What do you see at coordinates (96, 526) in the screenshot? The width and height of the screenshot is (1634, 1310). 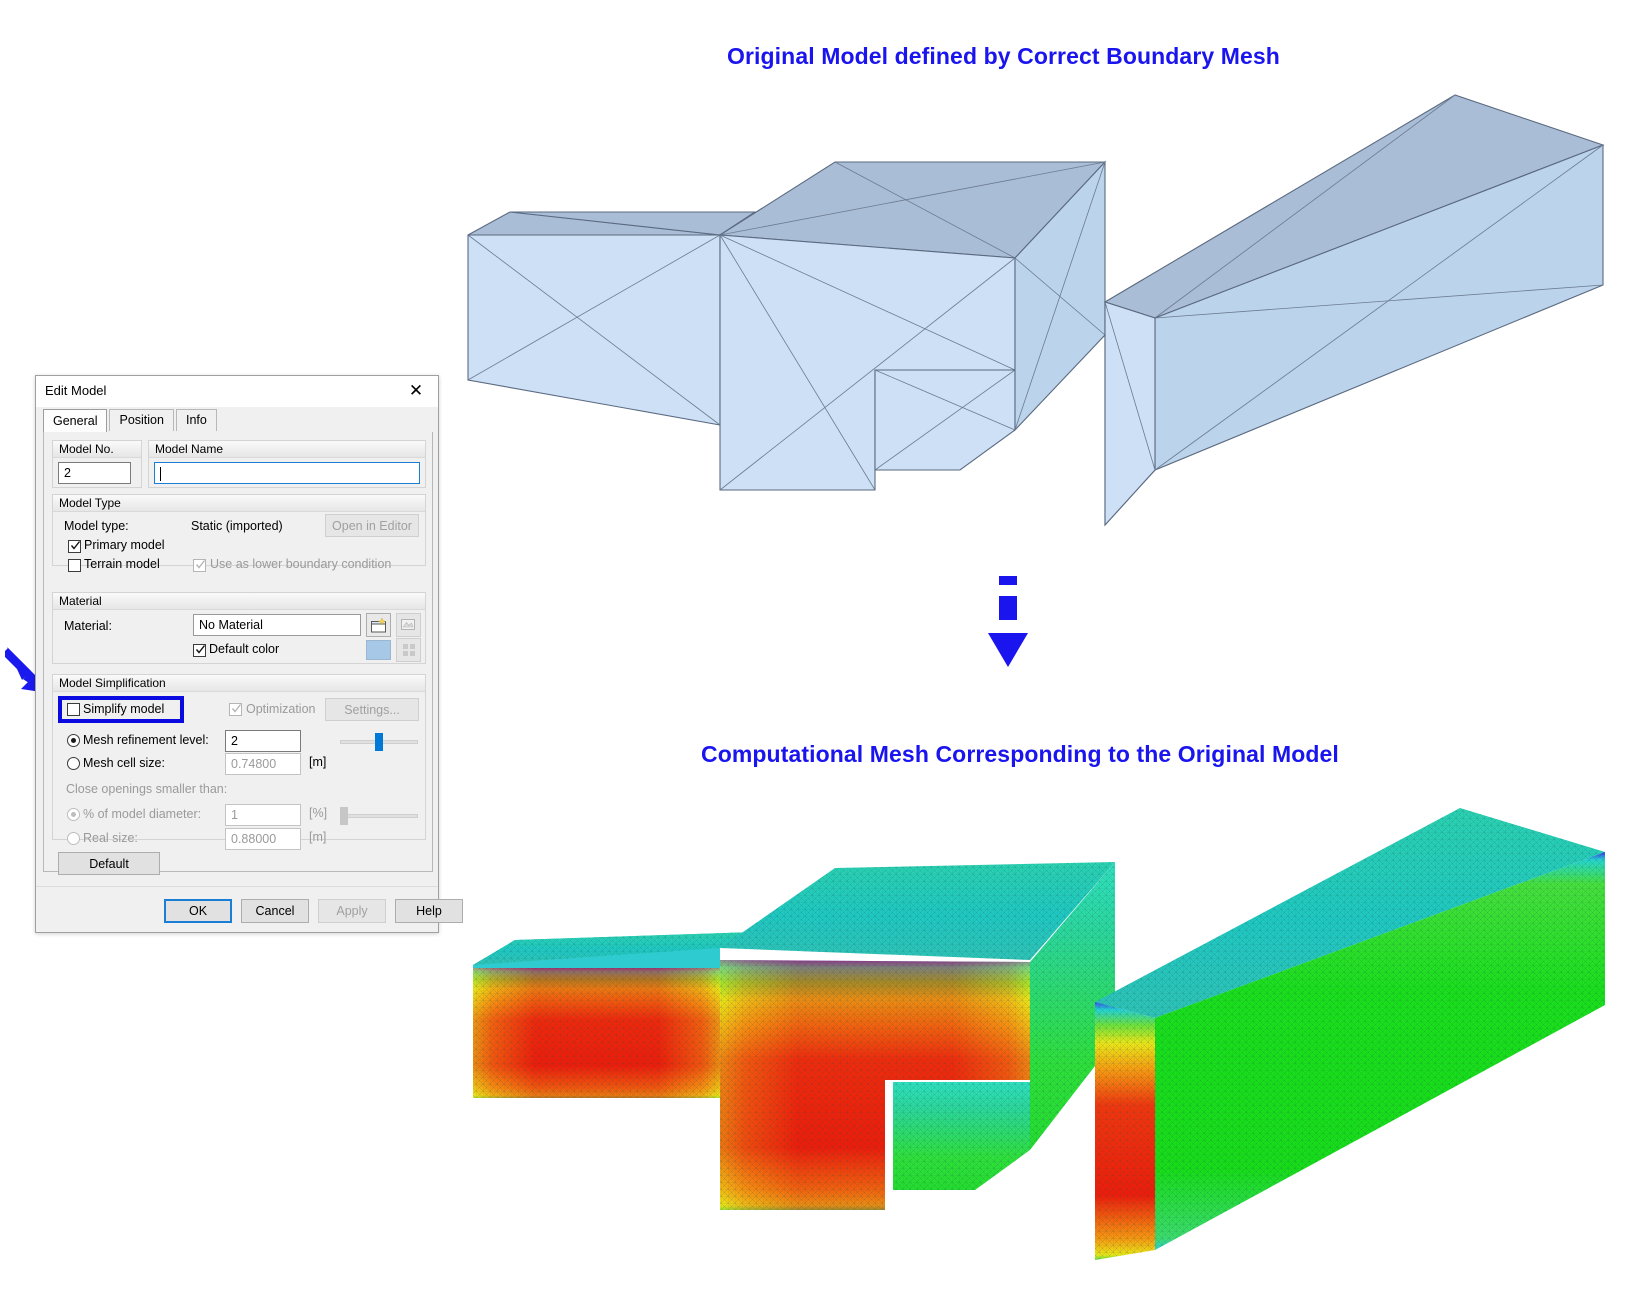 I see `model-type-label: Model type:` at bounding box center [96, 526].